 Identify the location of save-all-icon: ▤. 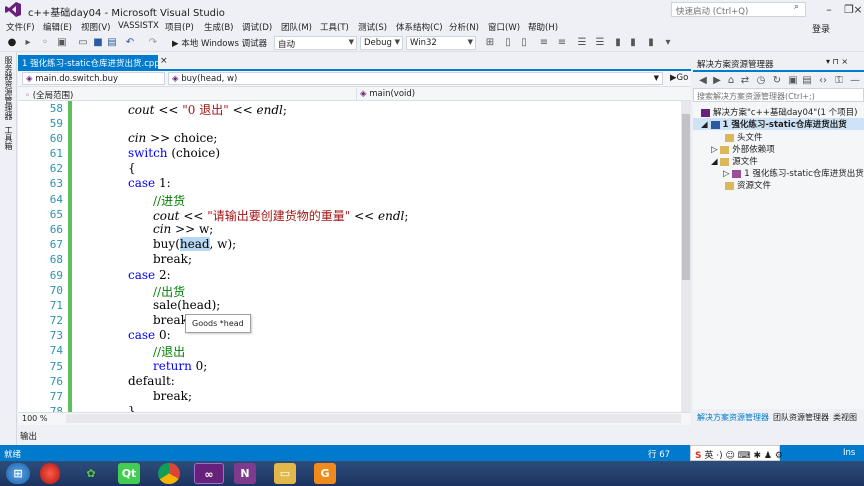
(112, 43).